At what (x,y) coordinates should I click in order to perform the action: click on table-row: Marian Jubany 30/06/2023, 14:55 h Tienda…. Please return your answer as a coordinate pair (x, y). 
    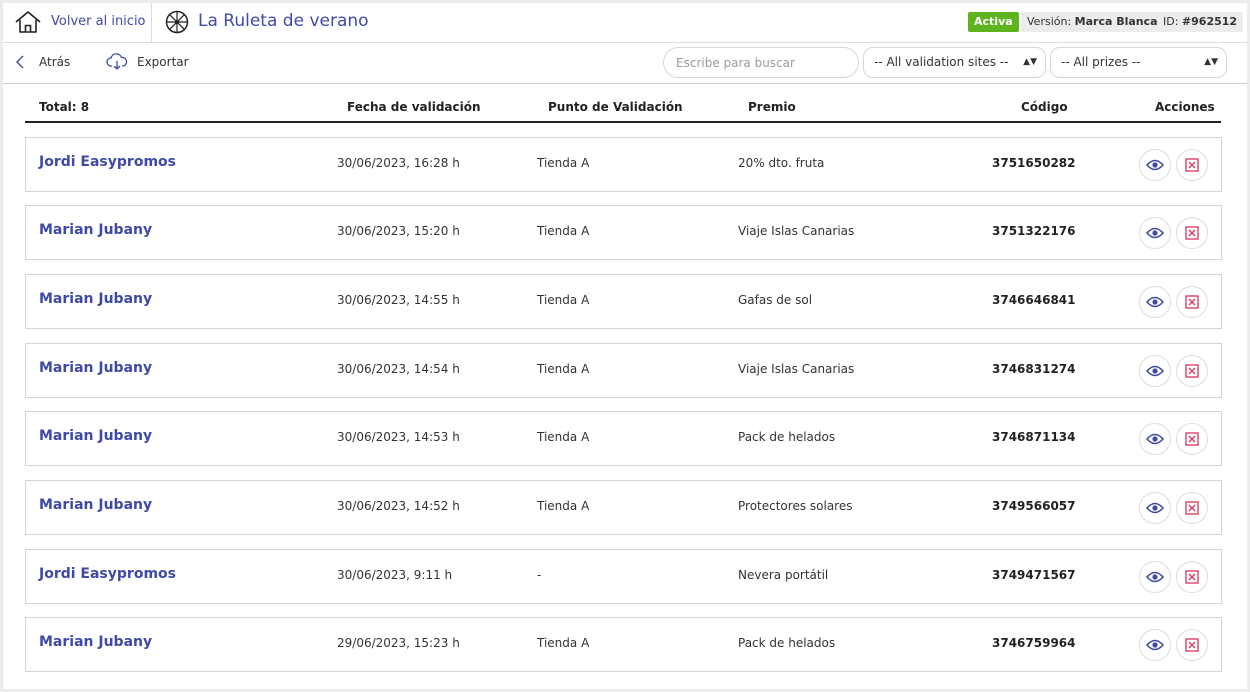
    Looking at the image, I should click on (623, 301).